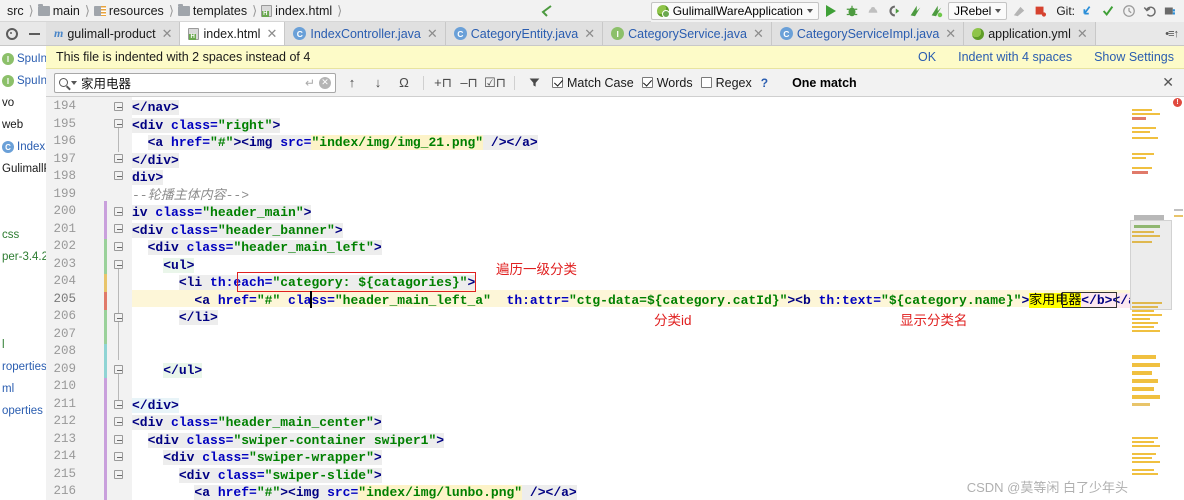  I want to click on jrebel-selector: JRebel, so click(977, 11).